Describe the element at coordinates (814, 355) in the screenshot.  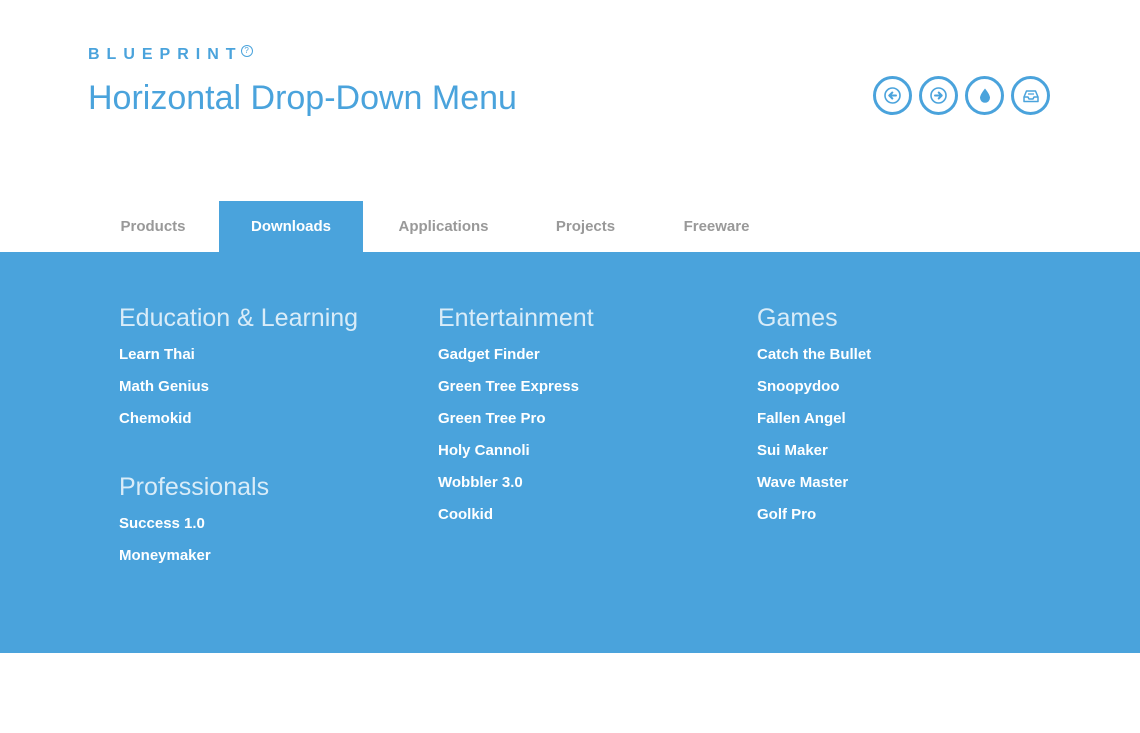
I see `menu-link: Catch the Bullet` at that location.